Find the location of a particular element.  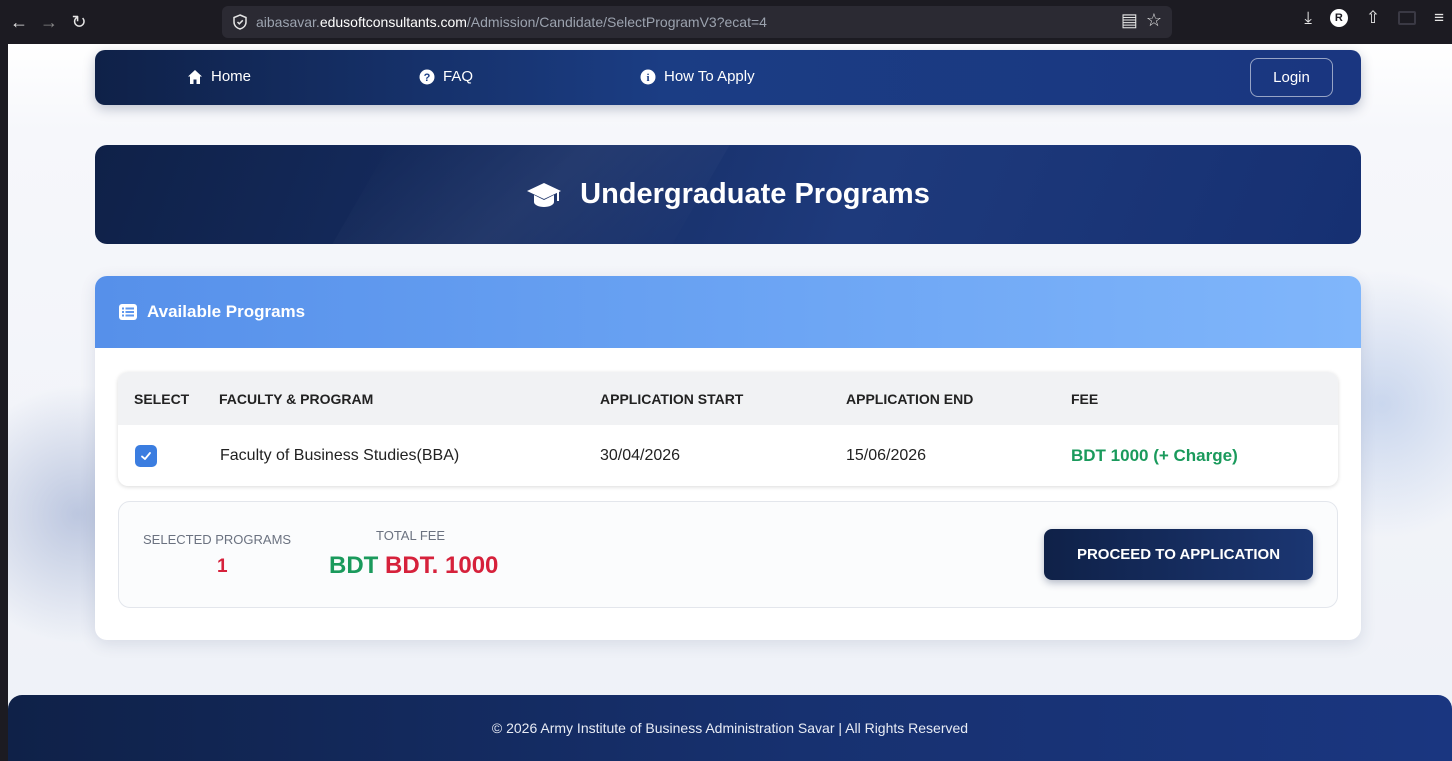

top-navigation: Home ? FAQ i How To Apply Login is located at coordinates (728, 77).